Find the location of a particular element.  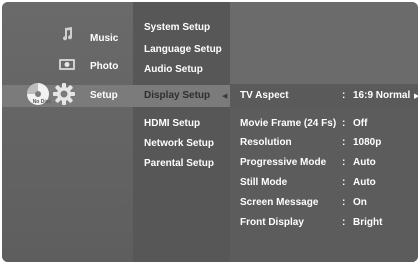

photo-icon is located at coordinates (67, 66).